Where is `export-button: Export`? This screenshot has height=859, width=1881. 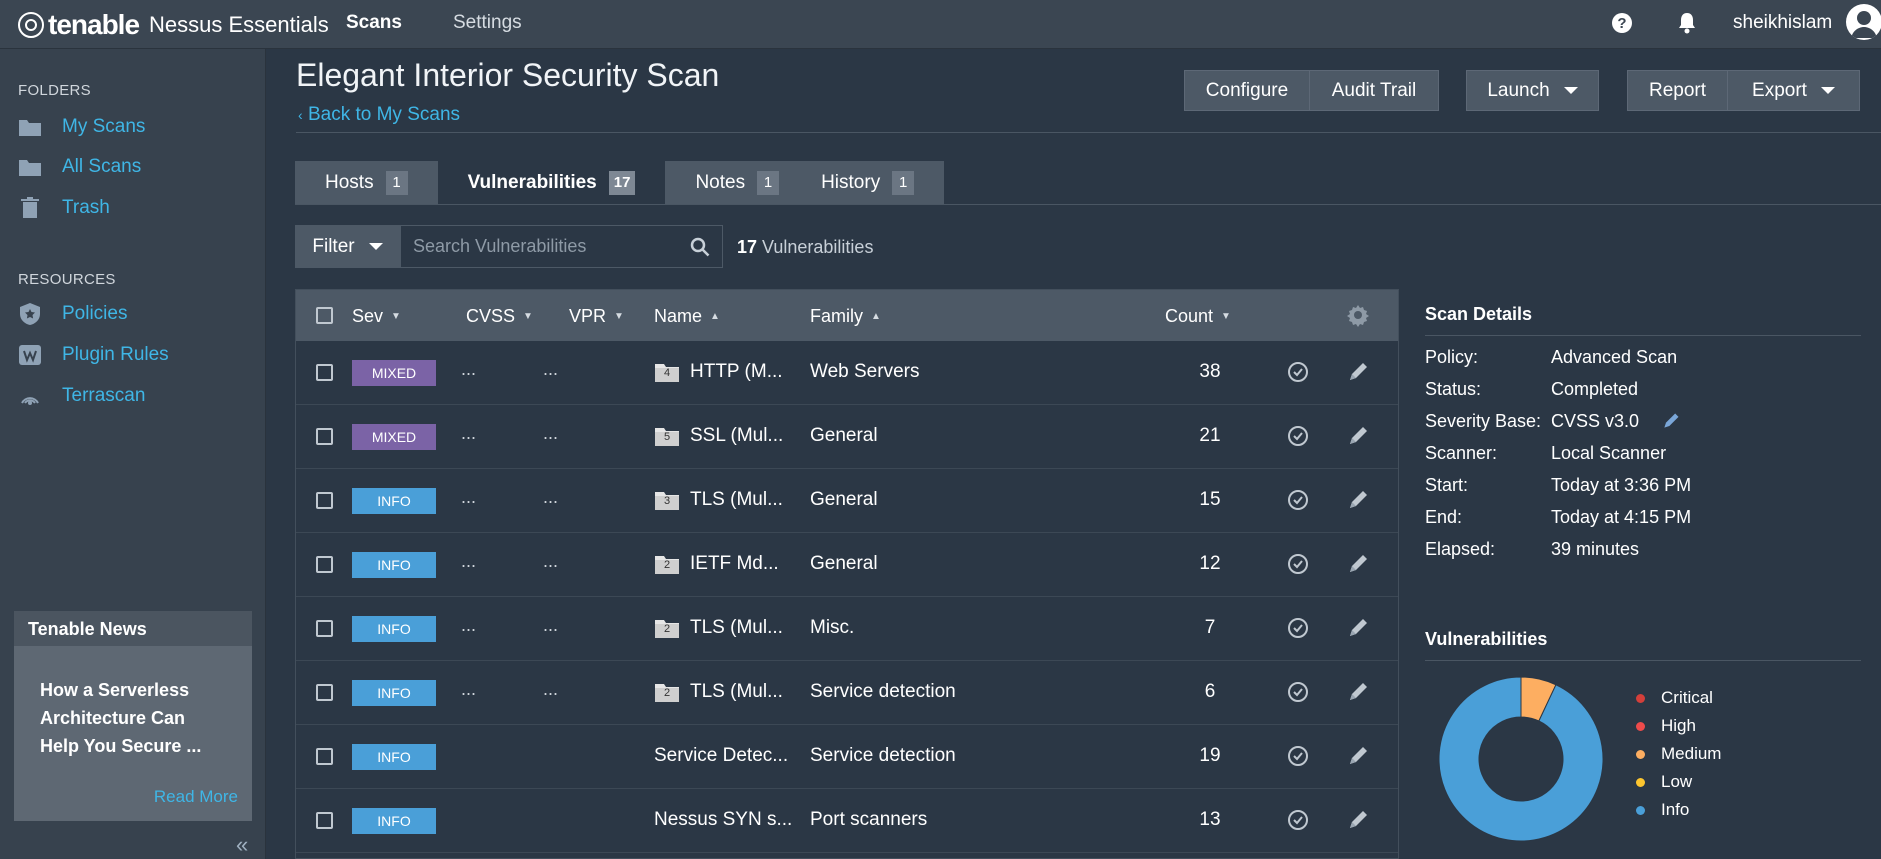
export-button: Export is located at coordinates (1793, 90).